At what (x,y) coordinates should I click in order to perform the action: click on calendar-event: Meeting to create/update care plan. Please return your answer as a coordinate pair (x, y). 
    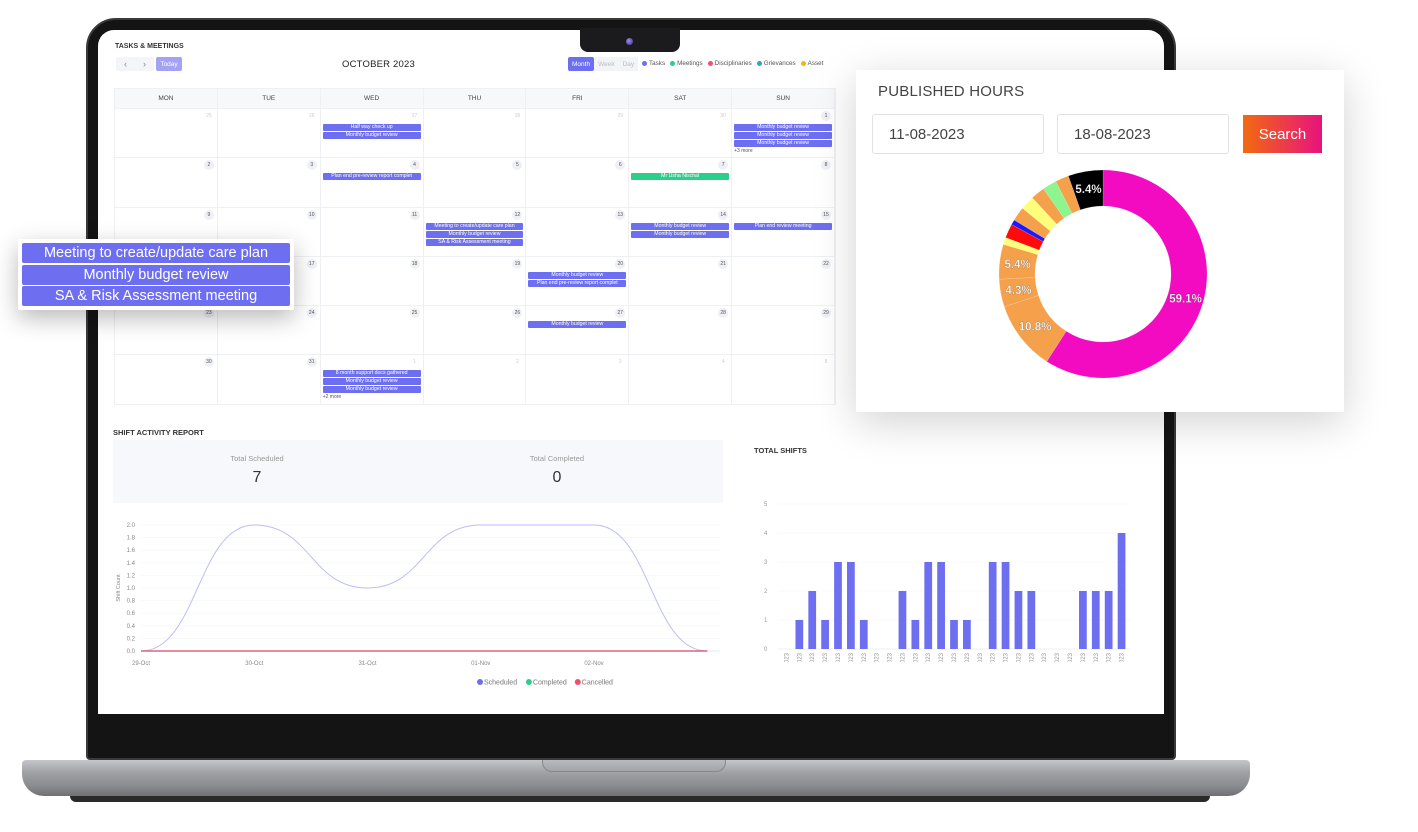
    Looking at the image, I should click on (474, 226).